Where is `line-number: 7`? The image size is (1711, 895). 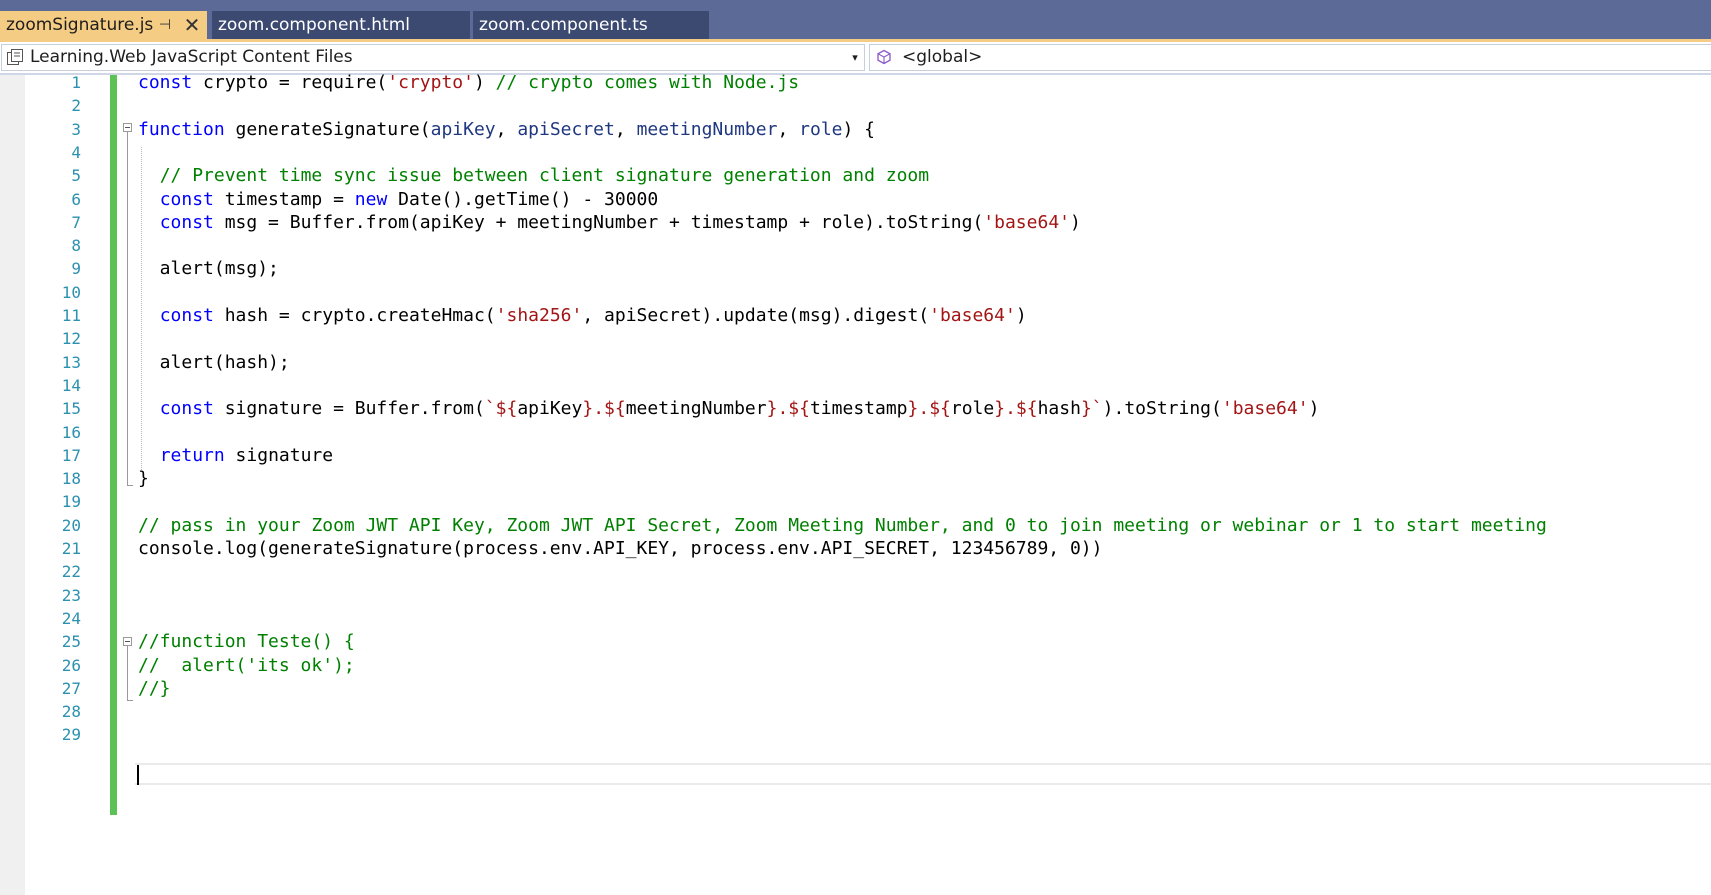 line-number: 7 is located at coordinates (76, 222).